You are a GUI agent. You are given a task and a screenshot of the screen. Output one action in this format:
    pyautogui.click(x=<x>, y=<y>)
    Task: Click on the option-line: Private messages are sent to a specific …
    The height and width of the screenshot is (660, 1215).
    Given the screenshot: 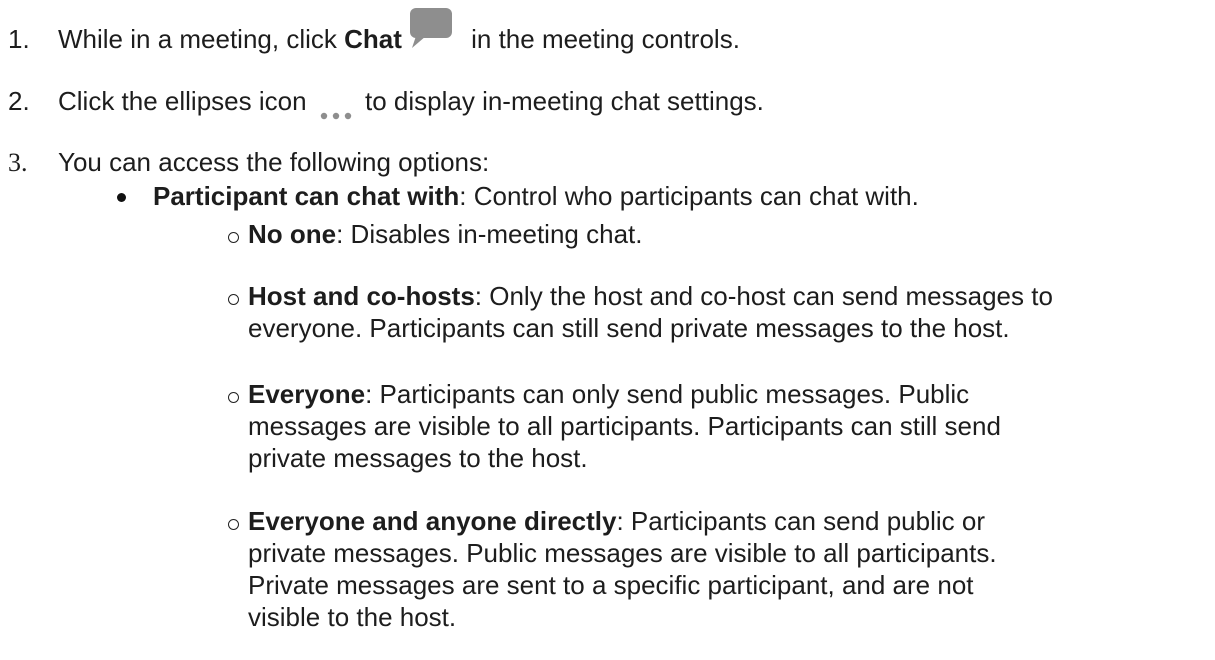 What is the action you would take?
    pyautogui.click(x=611, y=585)
    